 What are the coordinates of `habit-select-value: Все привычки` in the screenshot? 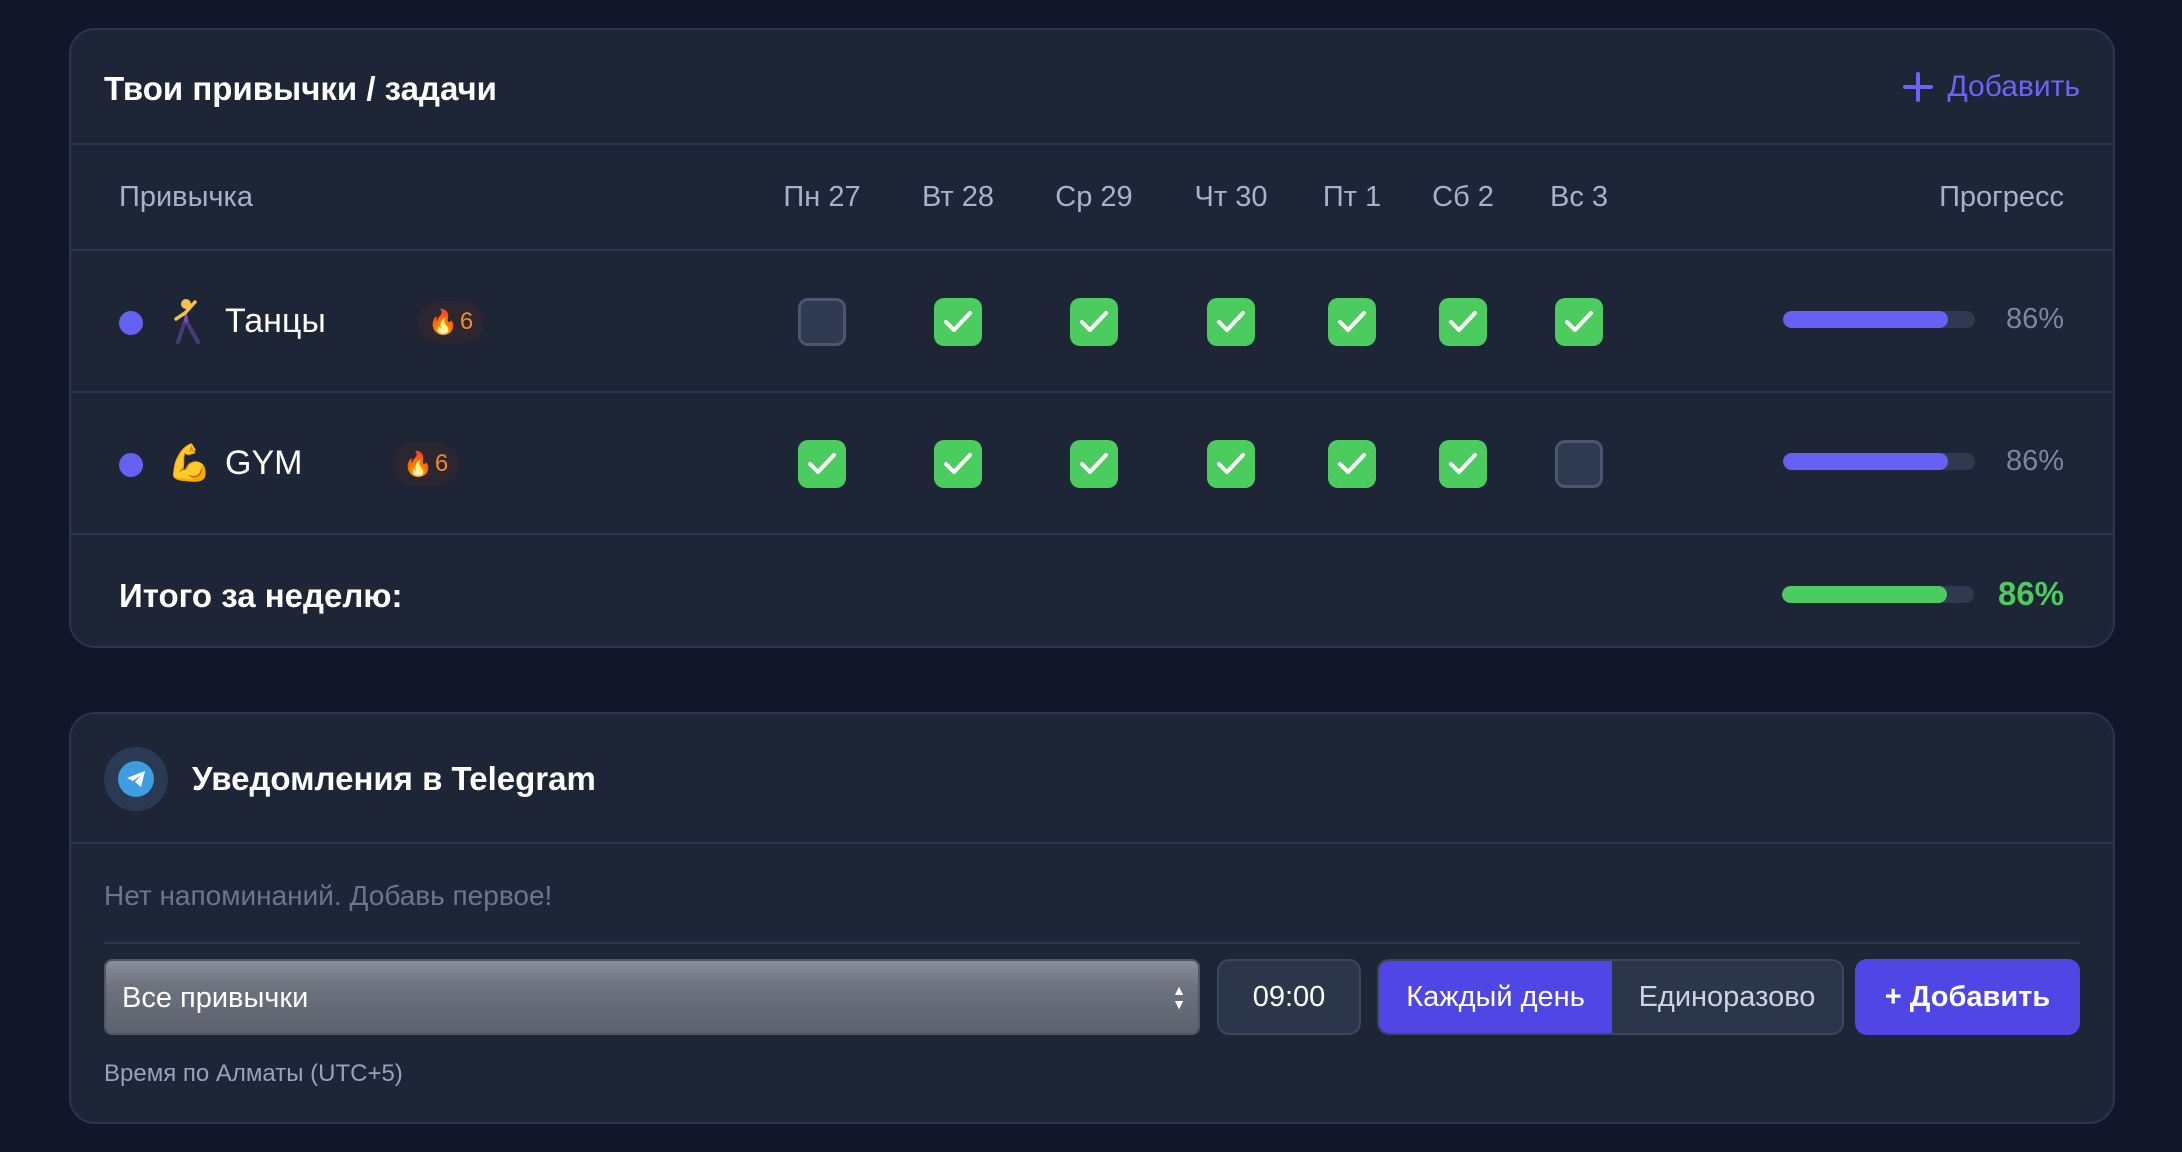 It's located at (215, 998).